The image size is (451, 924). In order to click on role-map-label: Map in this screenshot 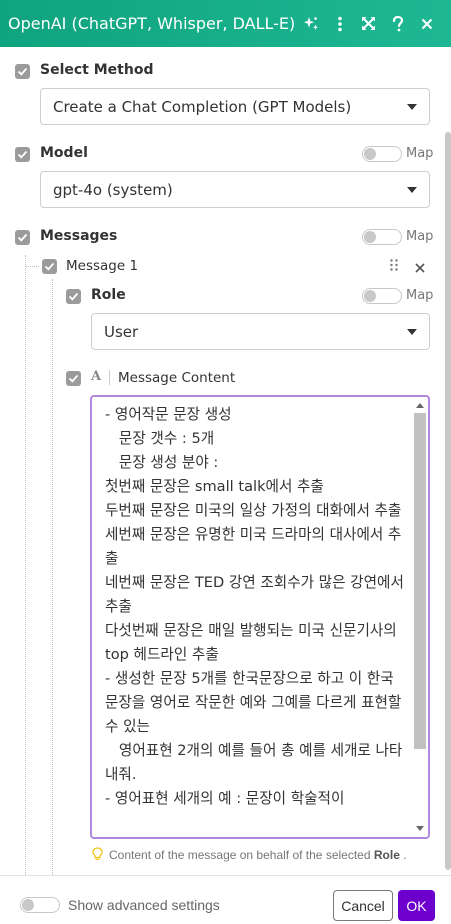, I will do `click(420, 295)`.